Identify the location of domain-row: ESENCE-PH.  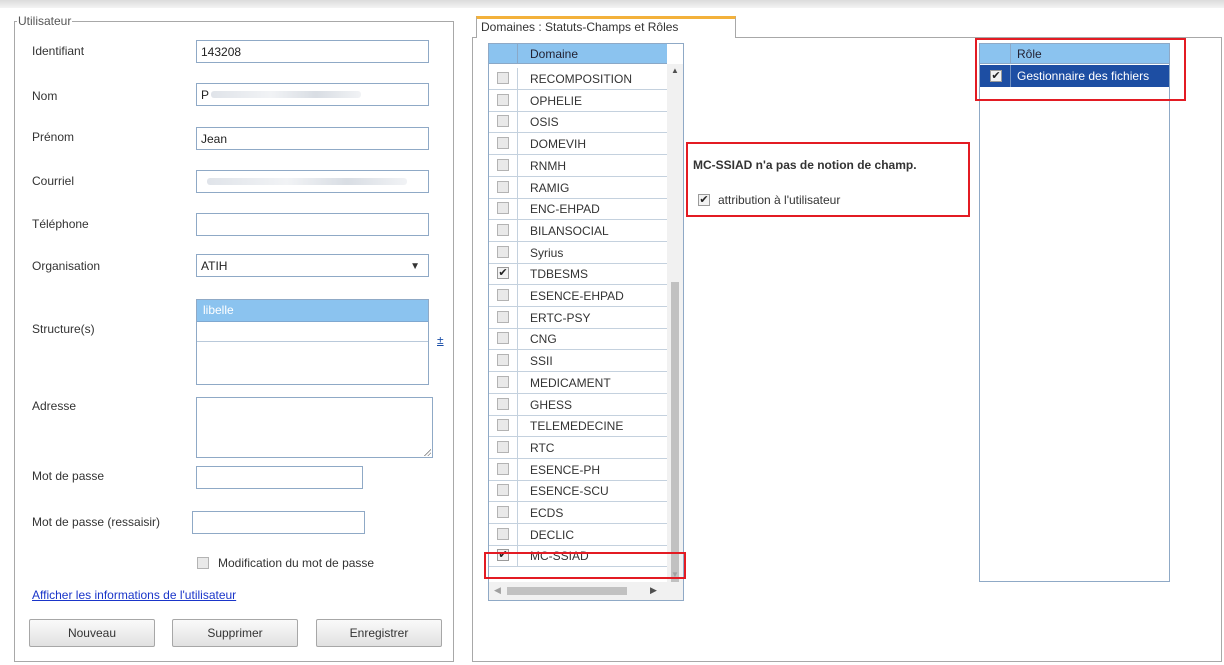
(578, 469).